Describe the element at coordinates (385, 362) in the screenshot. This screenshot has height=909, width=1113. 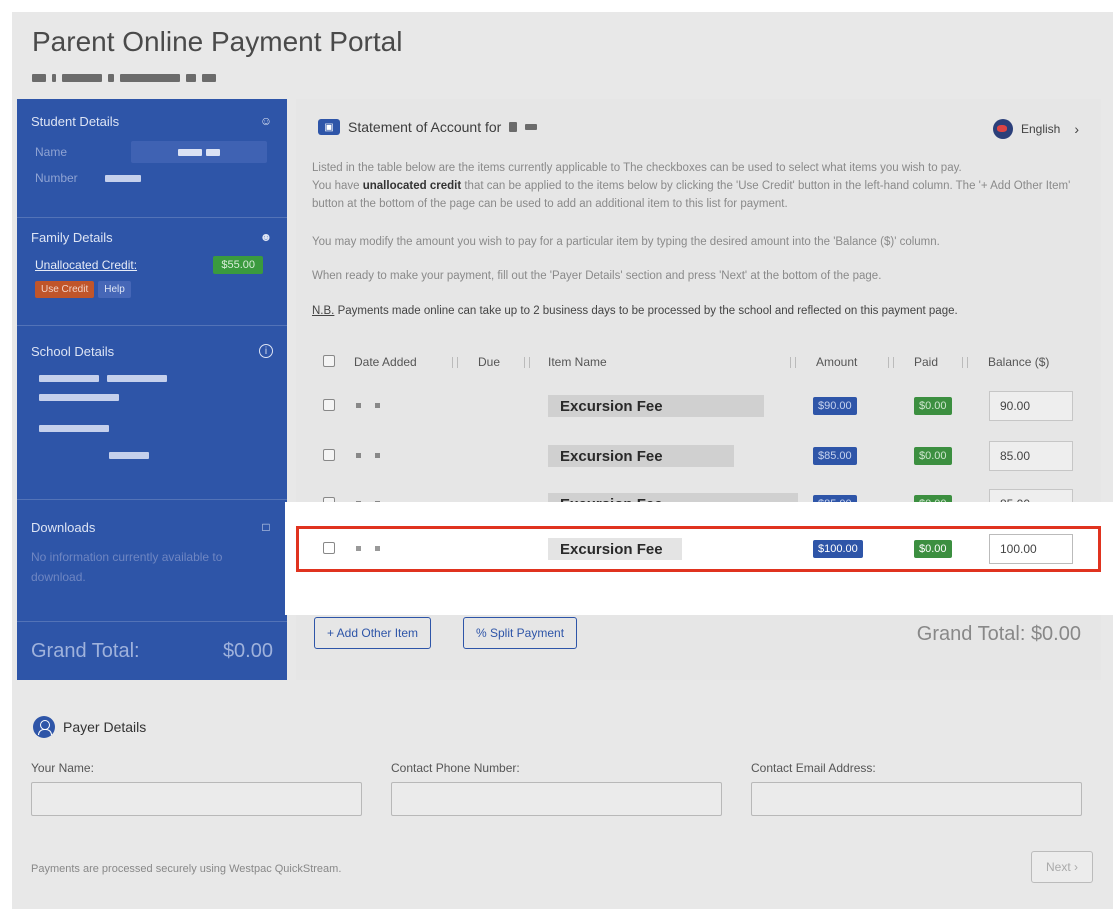
I see `col-date-added: Date Added` at that location.